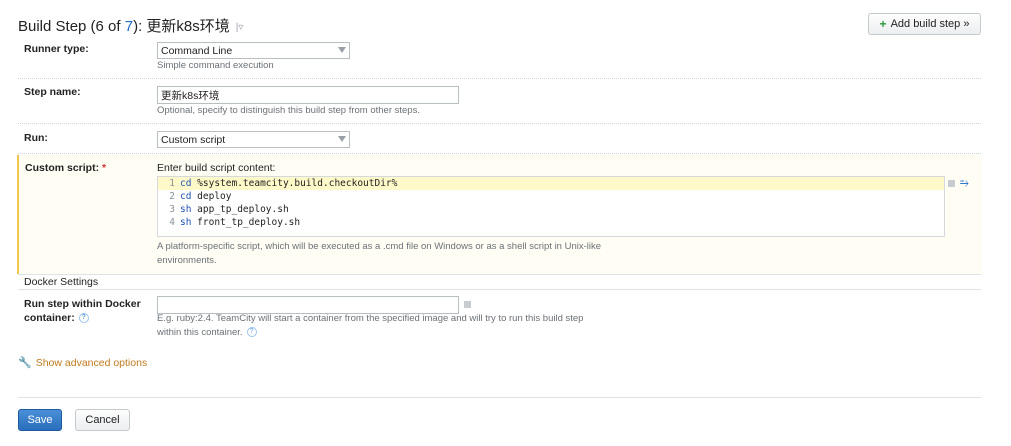 This screenshot has height=446, width=1011. I want to click on expand-editor-icon, so click(951, 183).